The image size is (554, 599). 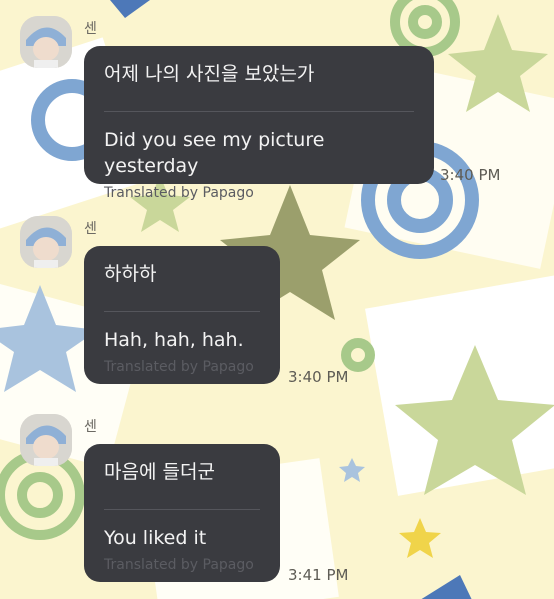 I want to click on original-text: 마음에 들더군, so click(x=159, y=472).